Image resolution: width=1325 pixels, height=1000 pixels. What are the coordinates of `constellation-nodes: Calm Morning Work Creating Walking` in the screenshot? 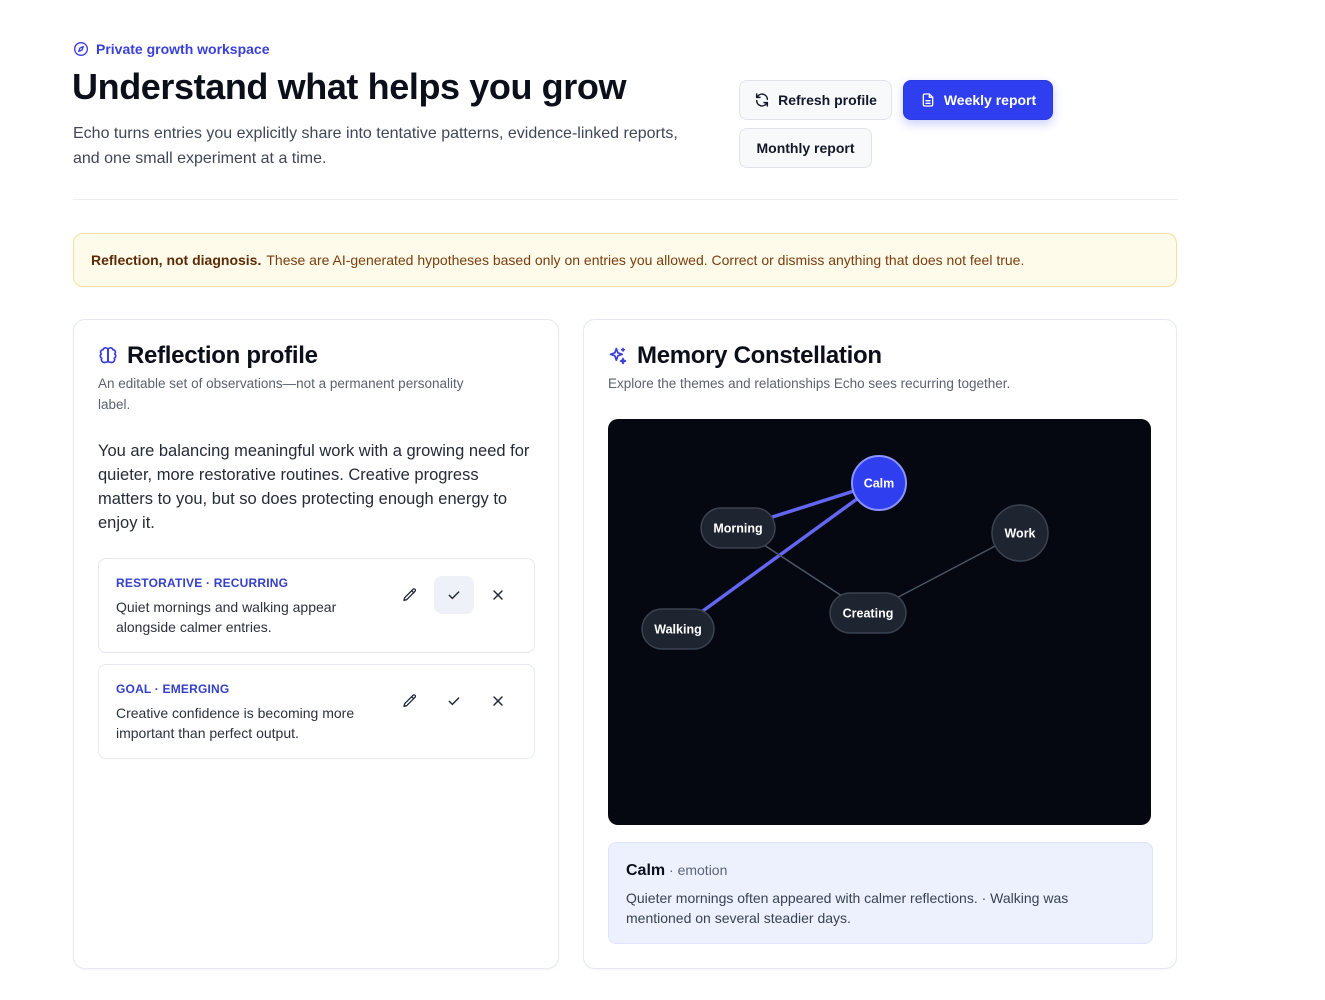 It's located at (845, 552).